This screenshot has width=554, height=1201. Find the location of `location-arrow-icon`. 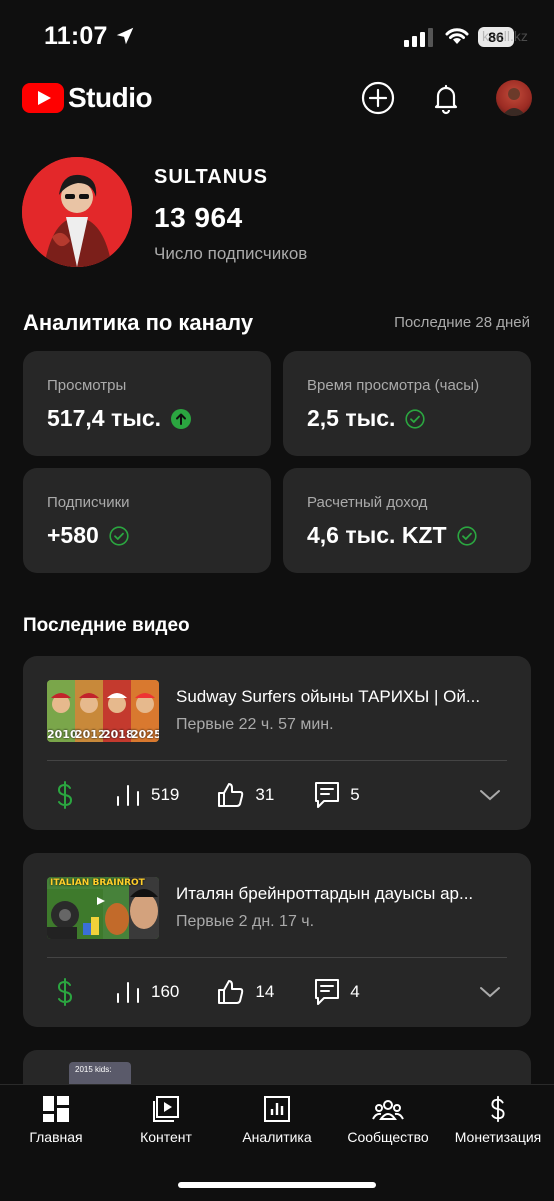

location-arrow-icon is located at coordinates (125, 38).